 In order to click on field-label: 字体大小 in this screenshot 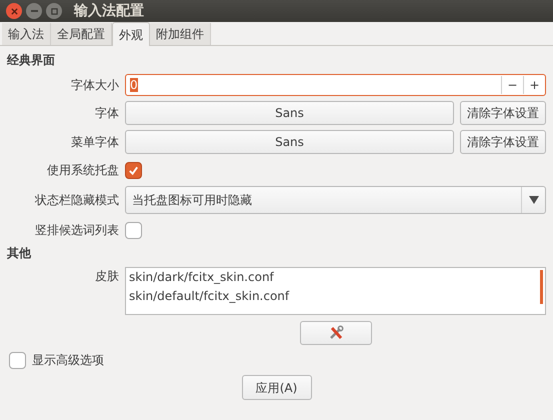, I will do `click(94, 85)`.